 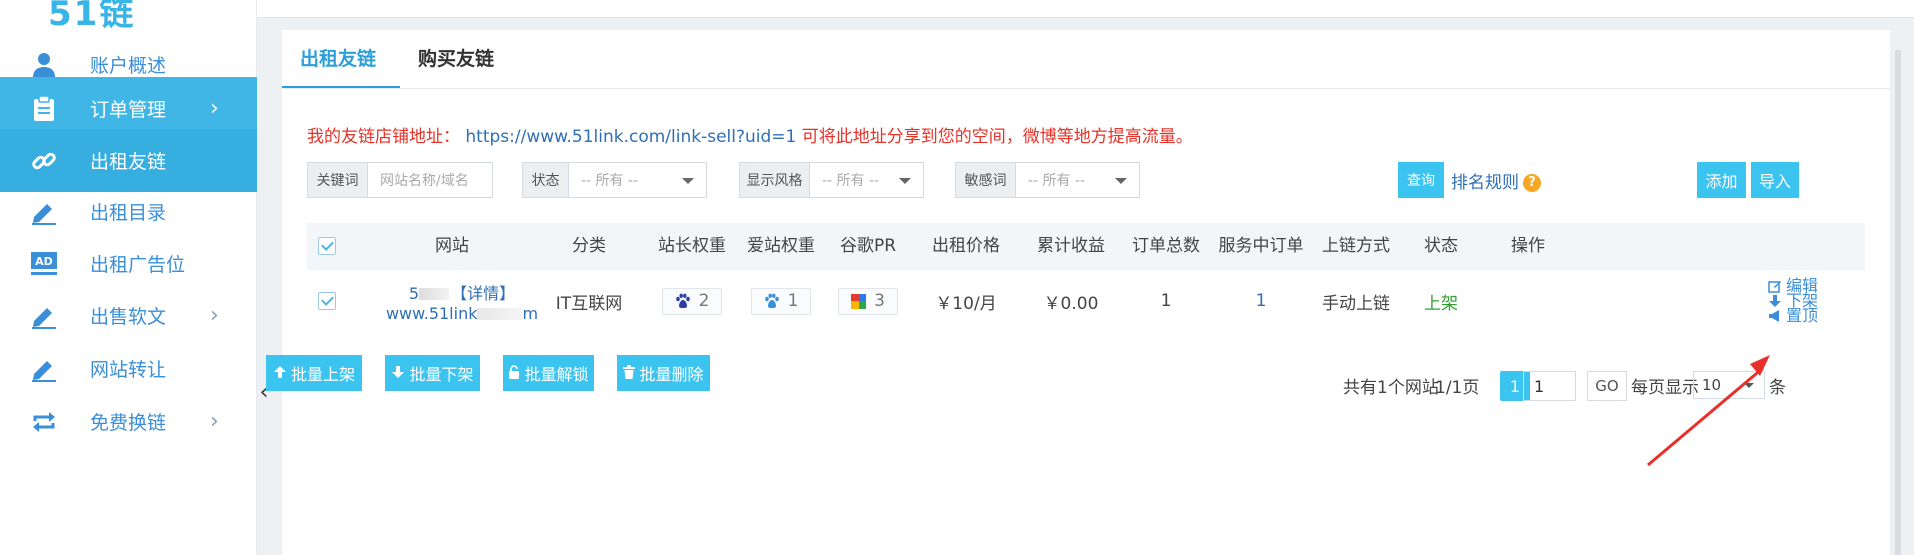 I want to click on site-cell: 5 【详情】 www.51link m, so click(x=462, y=301).